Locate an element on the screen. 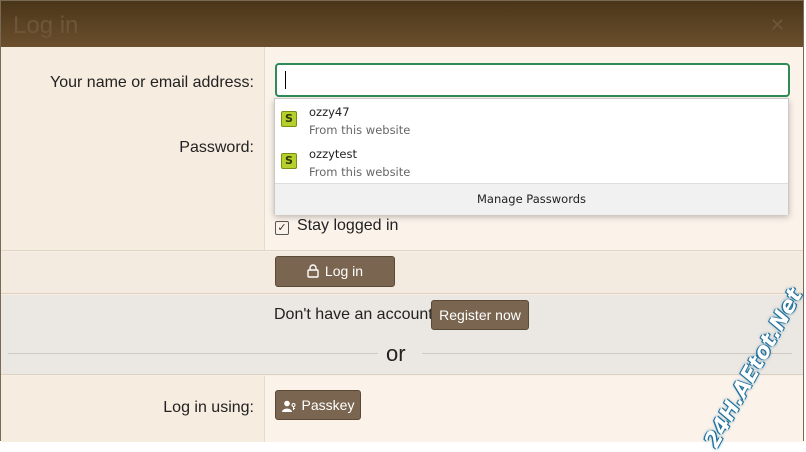 This screenshot has height=452, width=806. account-username: ozzy47 is located at coordinates (329, 112).